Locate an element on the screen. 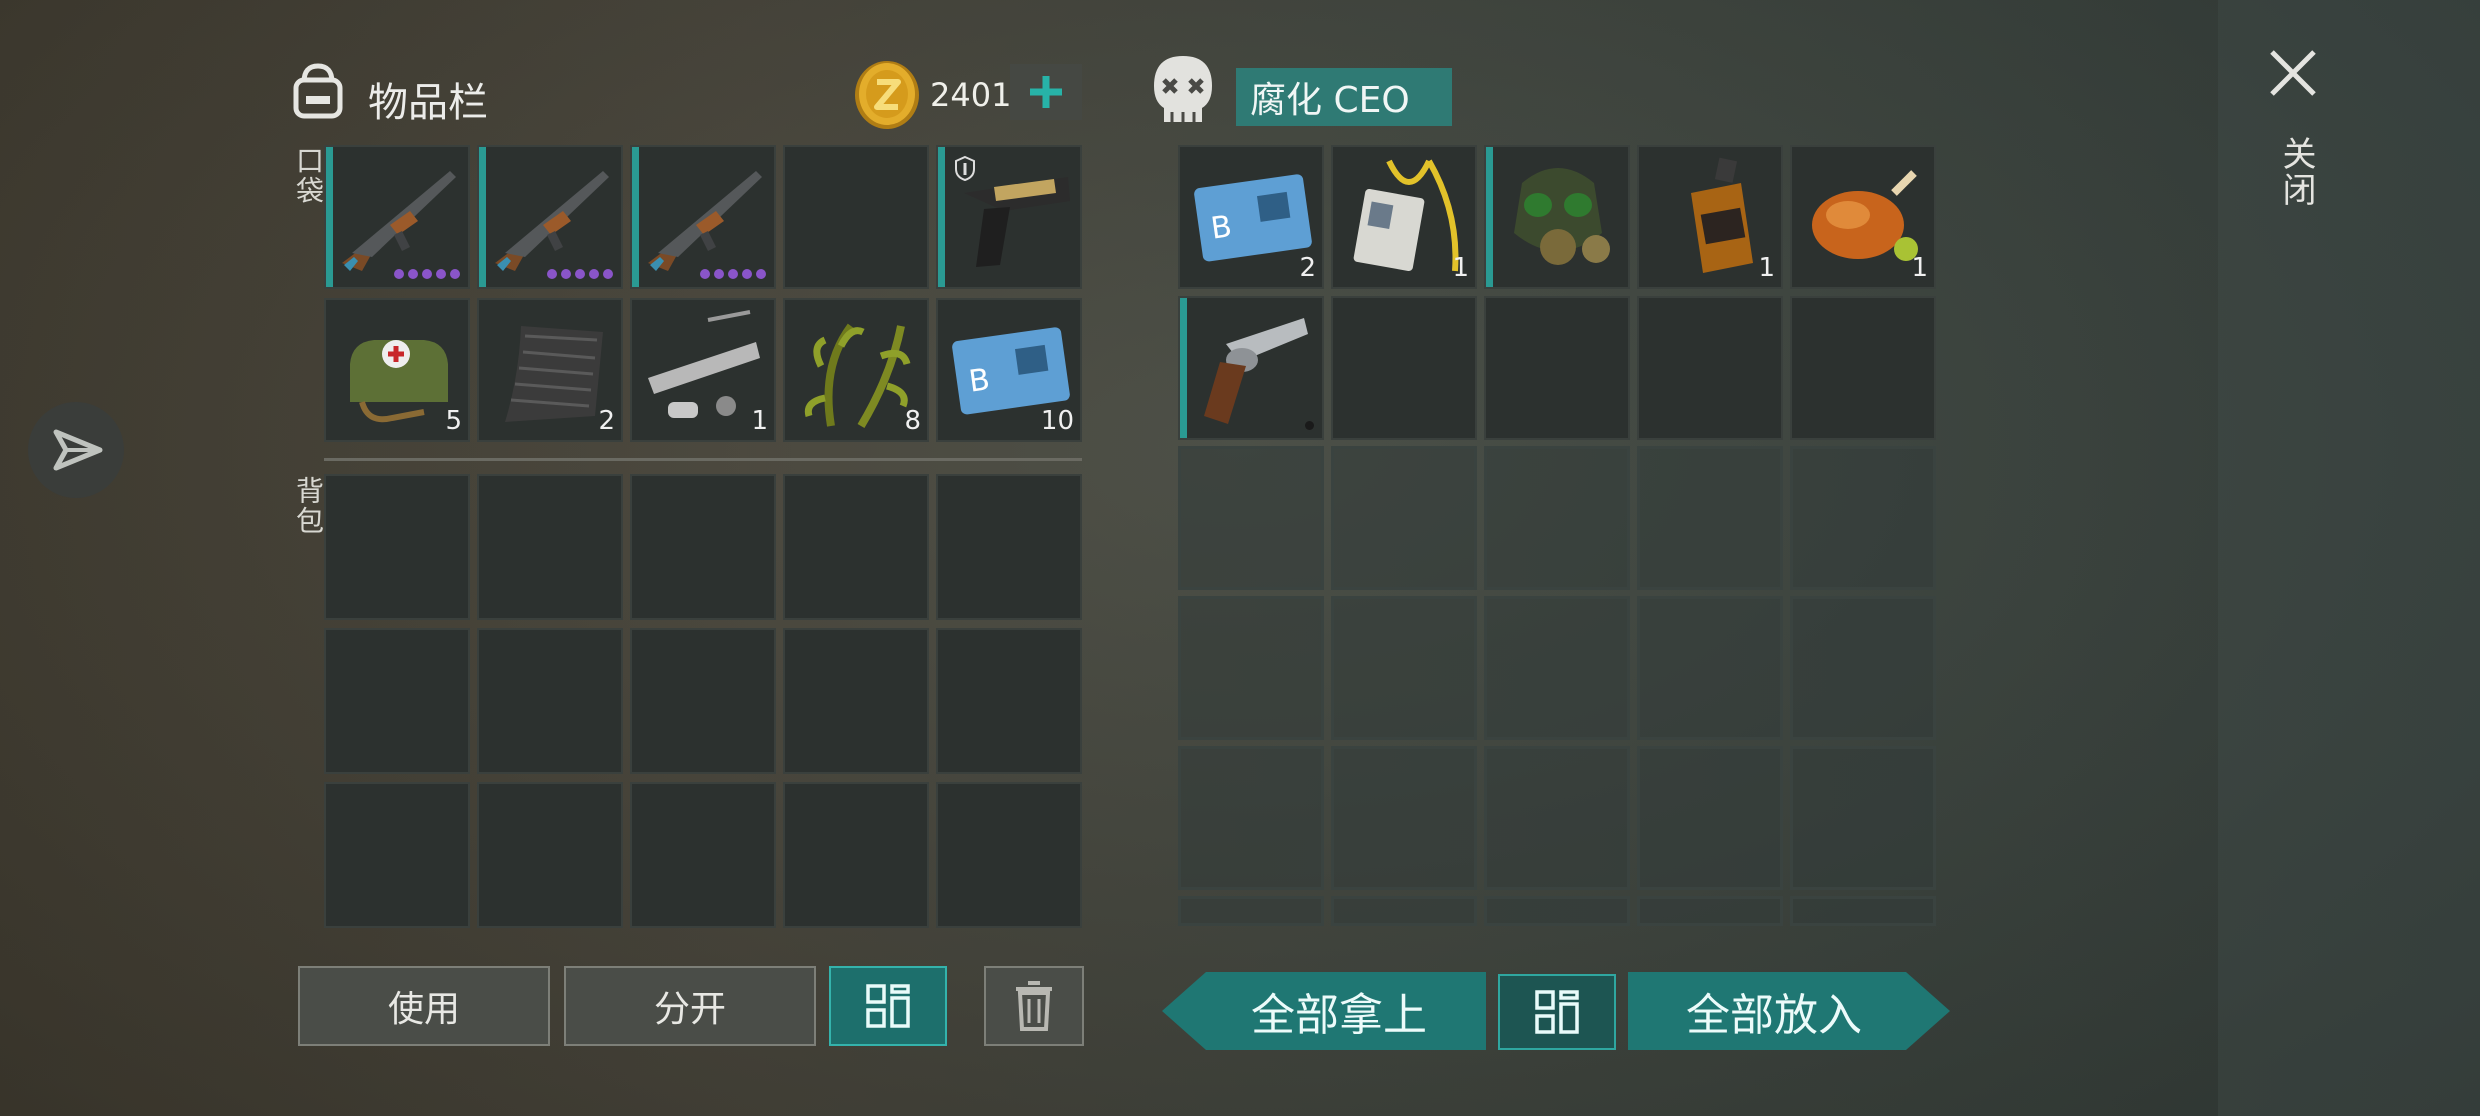 This screenshot has width=2480, height=1116. item-indicator-dot is located at coordinates (1309, 425).